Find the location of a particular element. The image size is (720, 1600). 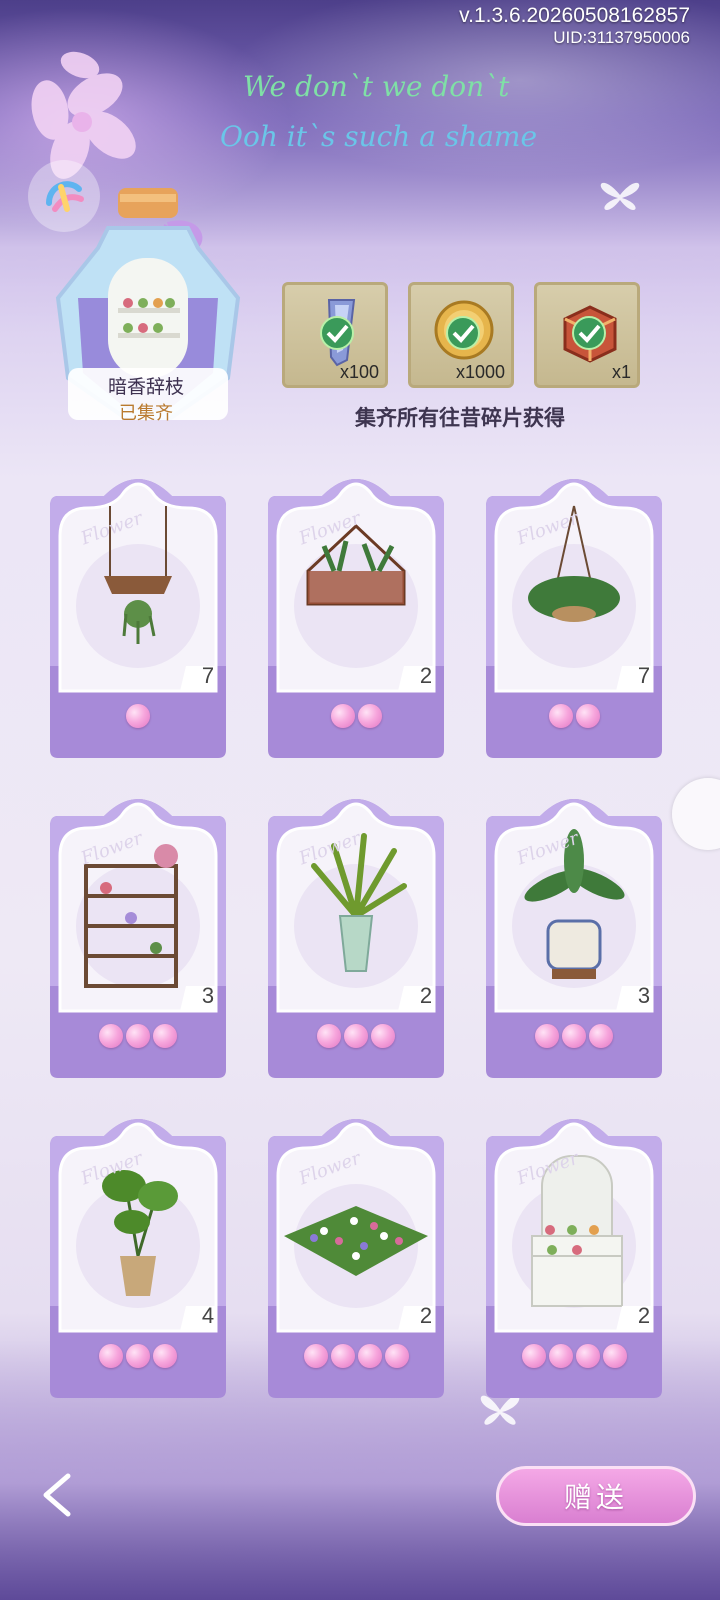

reward-item: x1000 is located at coordinates (461, 335).